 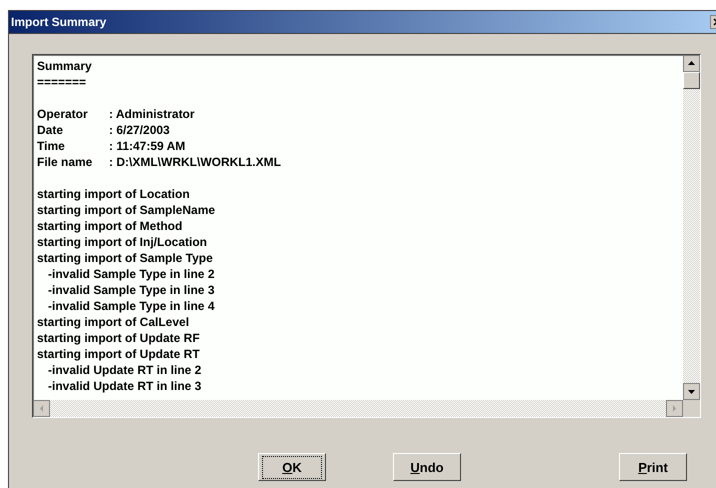 I want to click on summary-heading: Summary, so click(x=65, y=66).